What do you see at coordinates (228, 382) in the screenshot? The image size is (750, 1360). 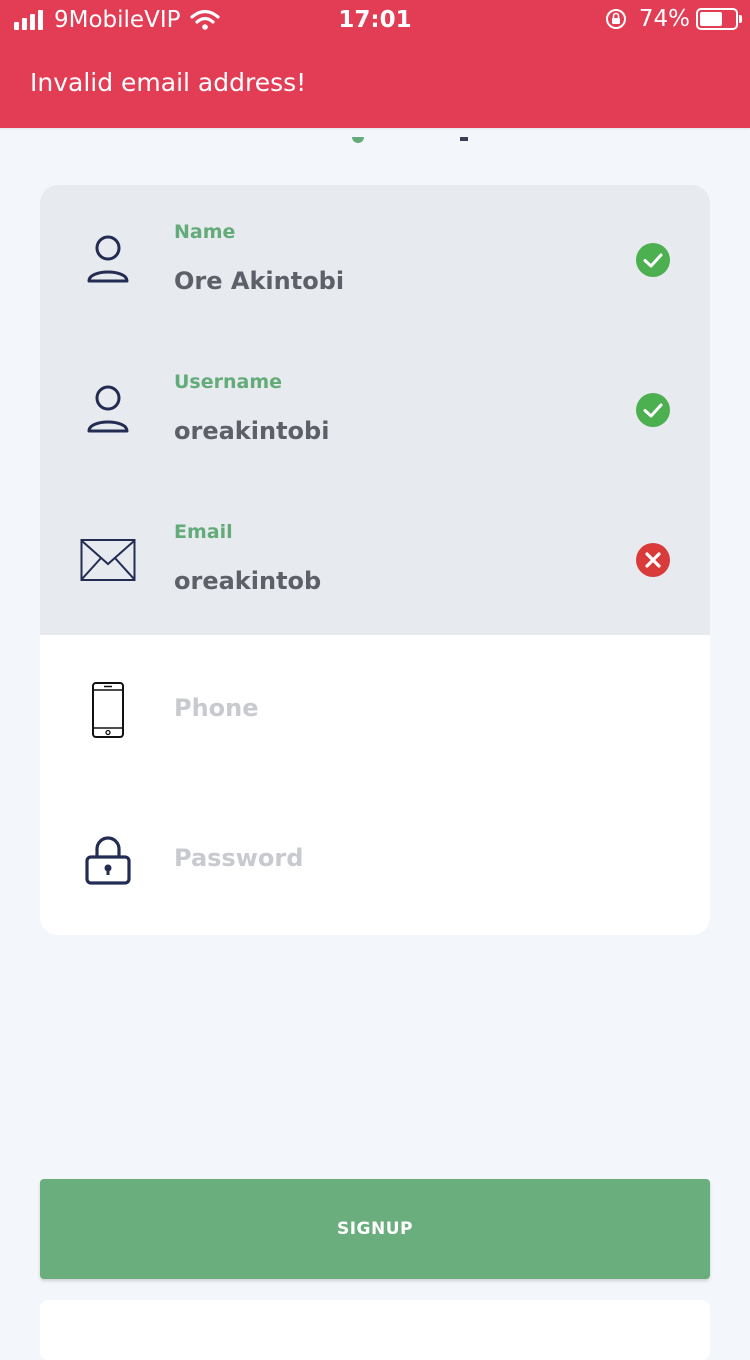 I see `username-label: Username` at bounding box center [228, 382].